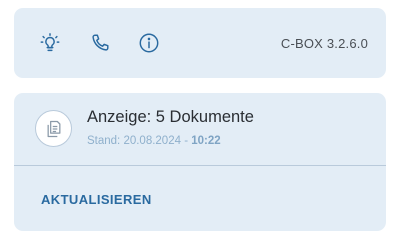 The width and height of the screenshot is (398, 245). What do you see at coordinates (100, 43) in the screenshot?
I see `phone-icon` at bounding box center [100, 43].